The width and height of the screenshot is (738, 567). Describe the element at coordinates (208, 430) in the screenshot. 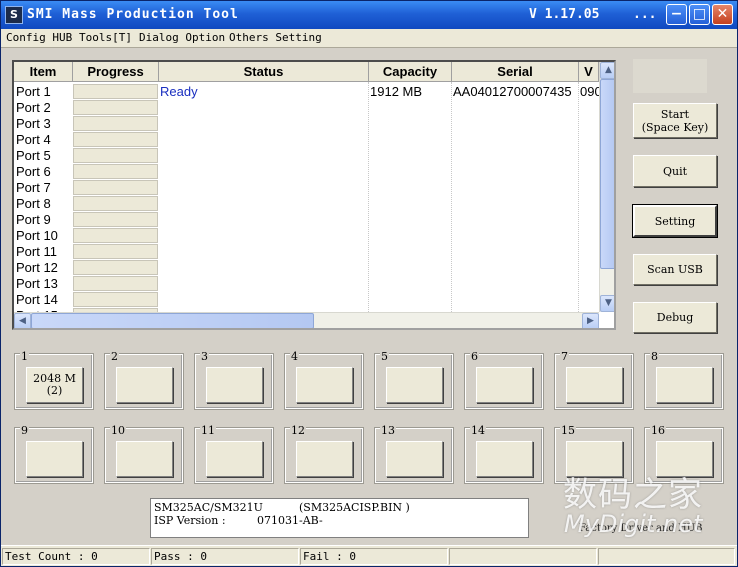

I see `port-panel-number: 11` at that location.